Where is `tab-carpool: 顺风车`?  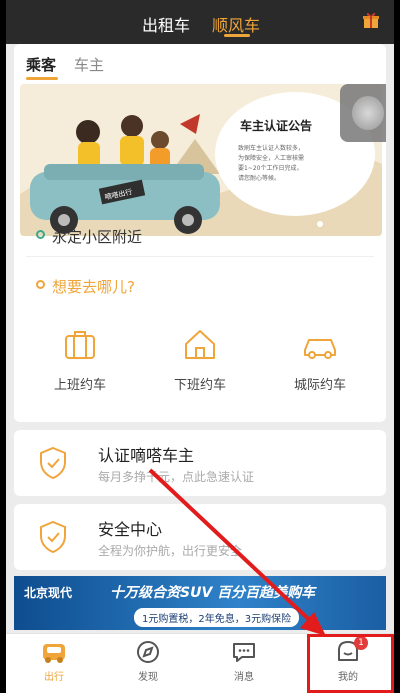
tab-carpool: 顺风车 is located at coordinates (236, 24).